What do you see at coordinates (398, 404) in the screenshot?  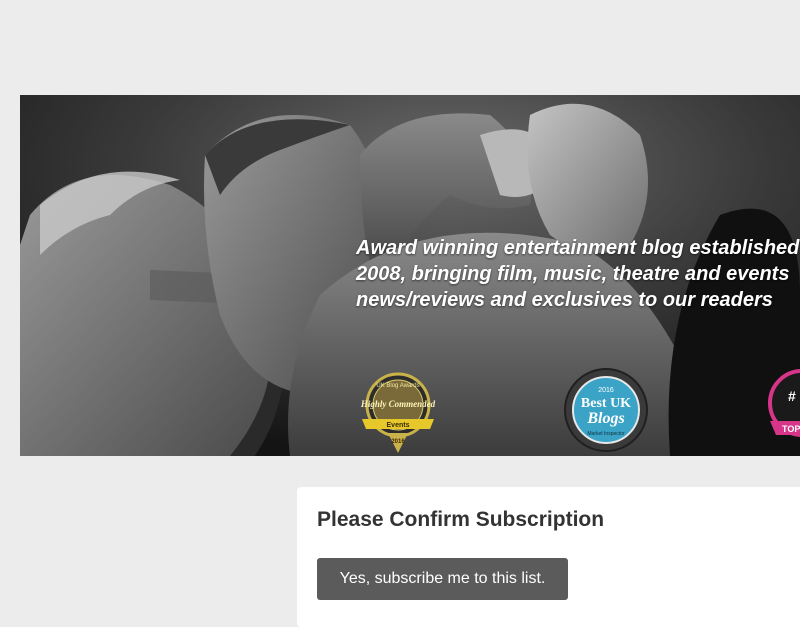 I see `award-badge-main-text: Highly Commended` at bounding box center [398, 404].